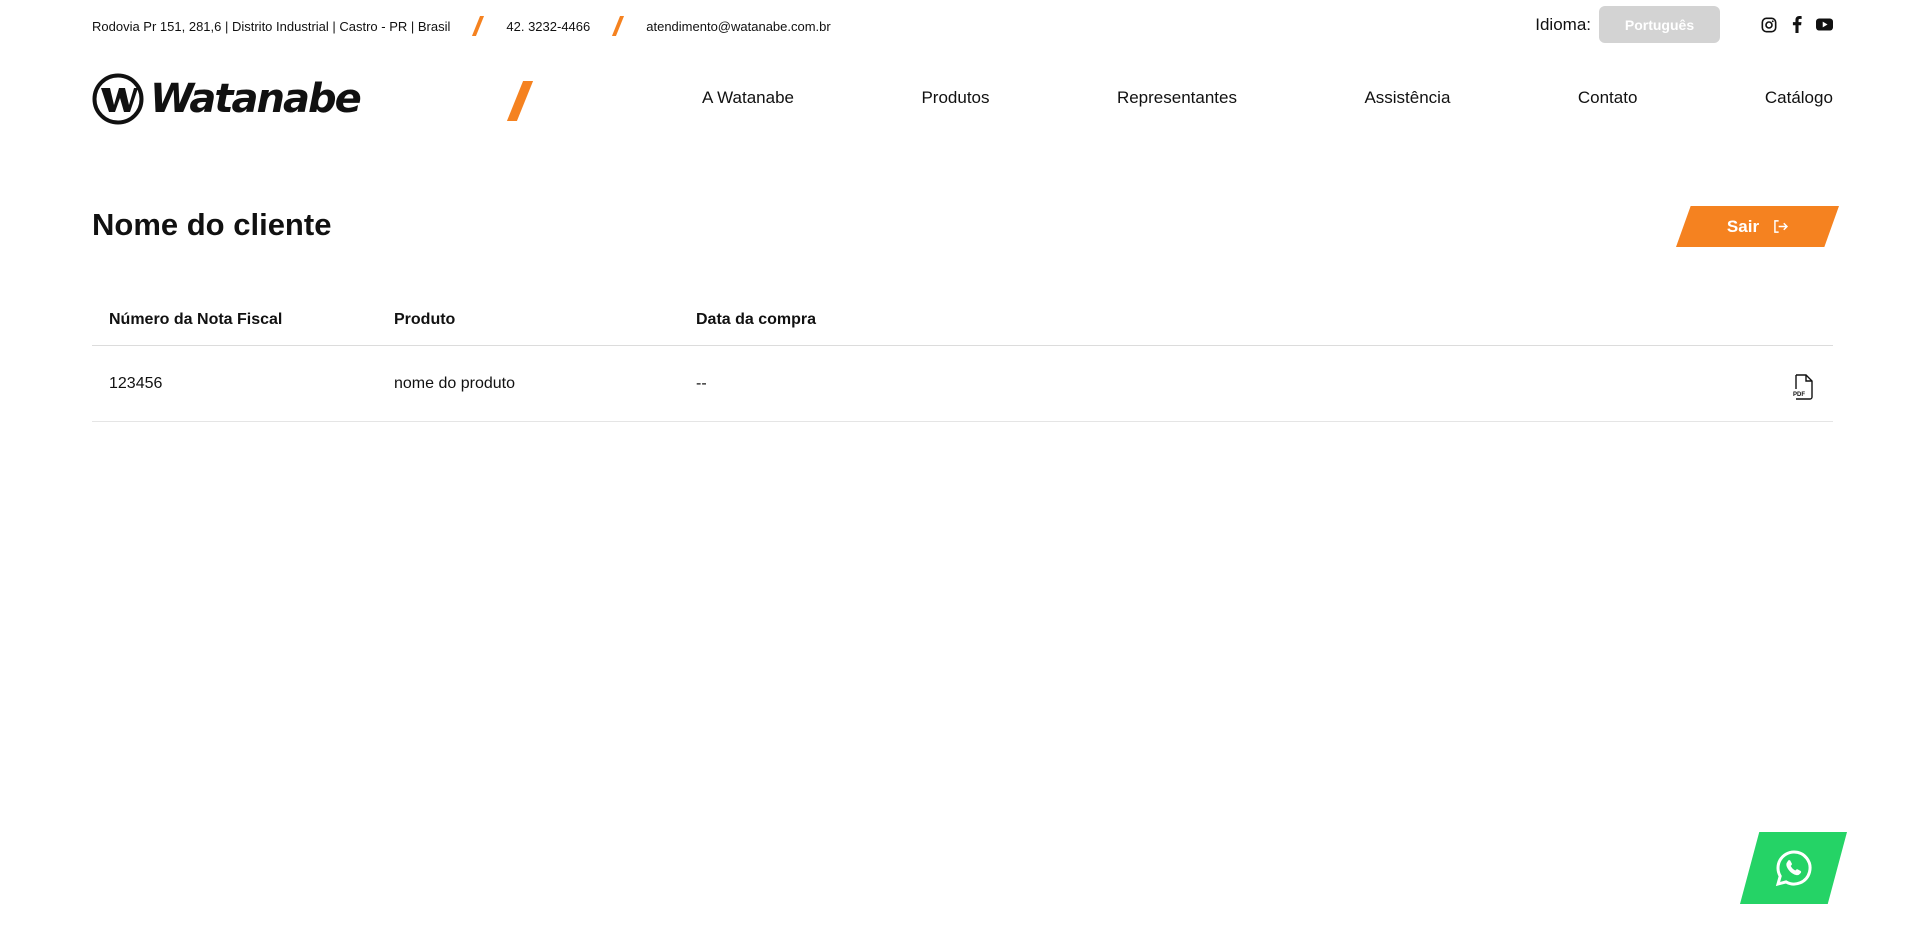 This screenshot has height=941, width=1915. What do you see at coordinates (1804, 389) in the screenshot?
I see `pdf-file-icon: PDF` at bounding box center [1804, 389].